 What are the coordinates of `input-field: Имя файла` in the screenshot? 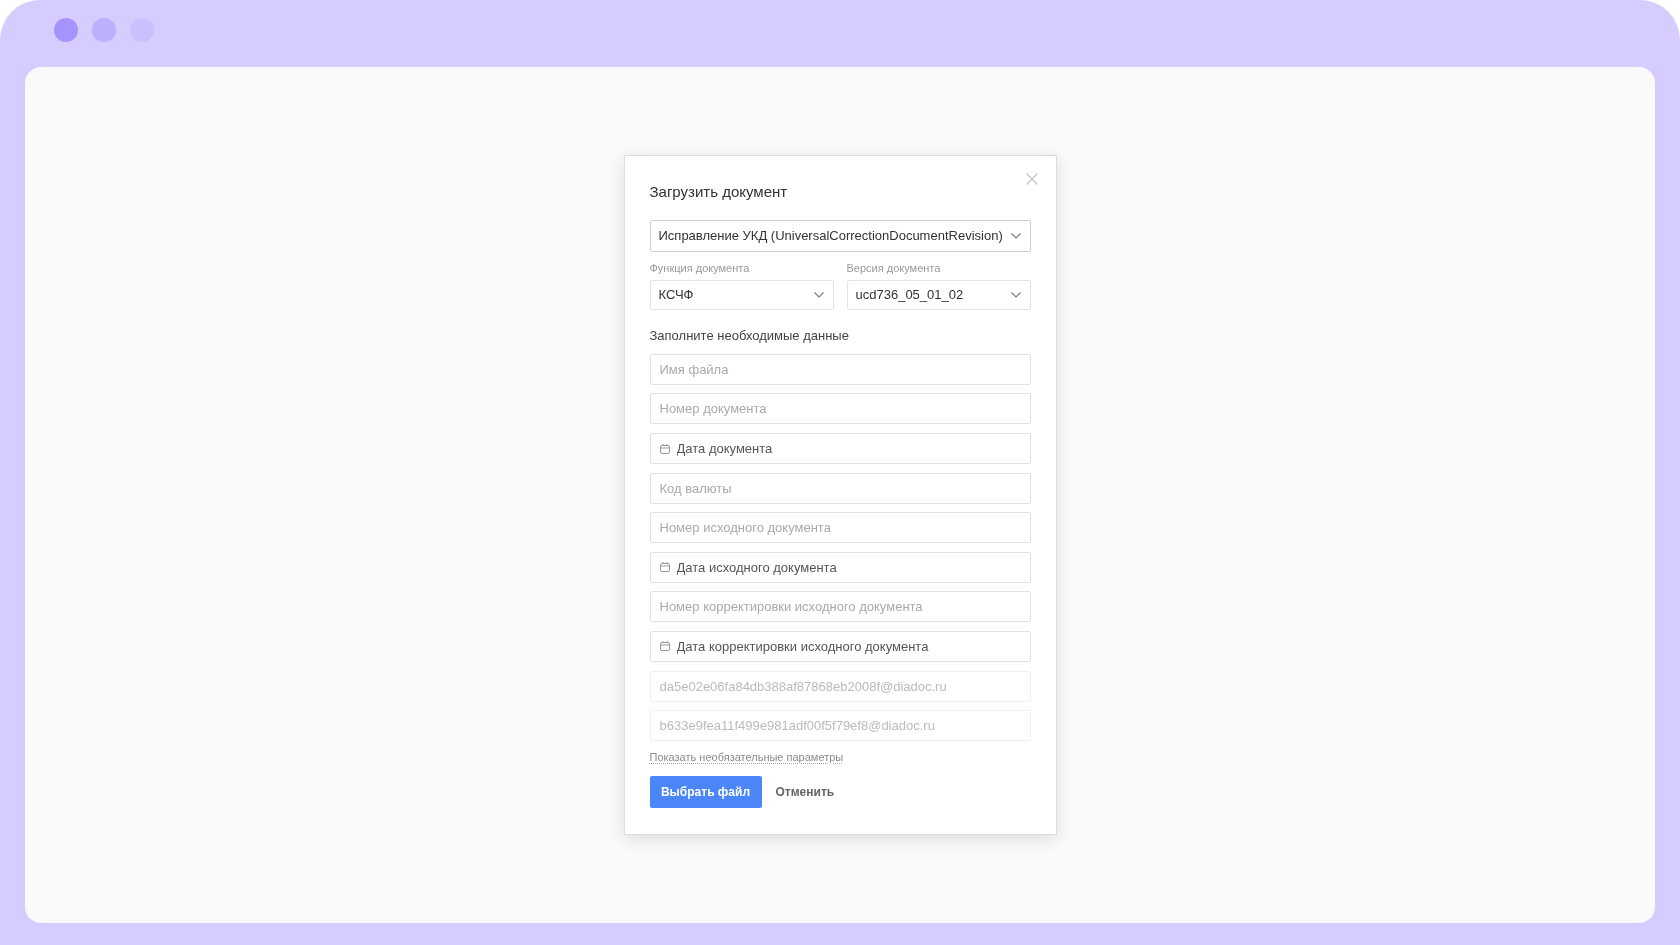 It's located at (840, 369).